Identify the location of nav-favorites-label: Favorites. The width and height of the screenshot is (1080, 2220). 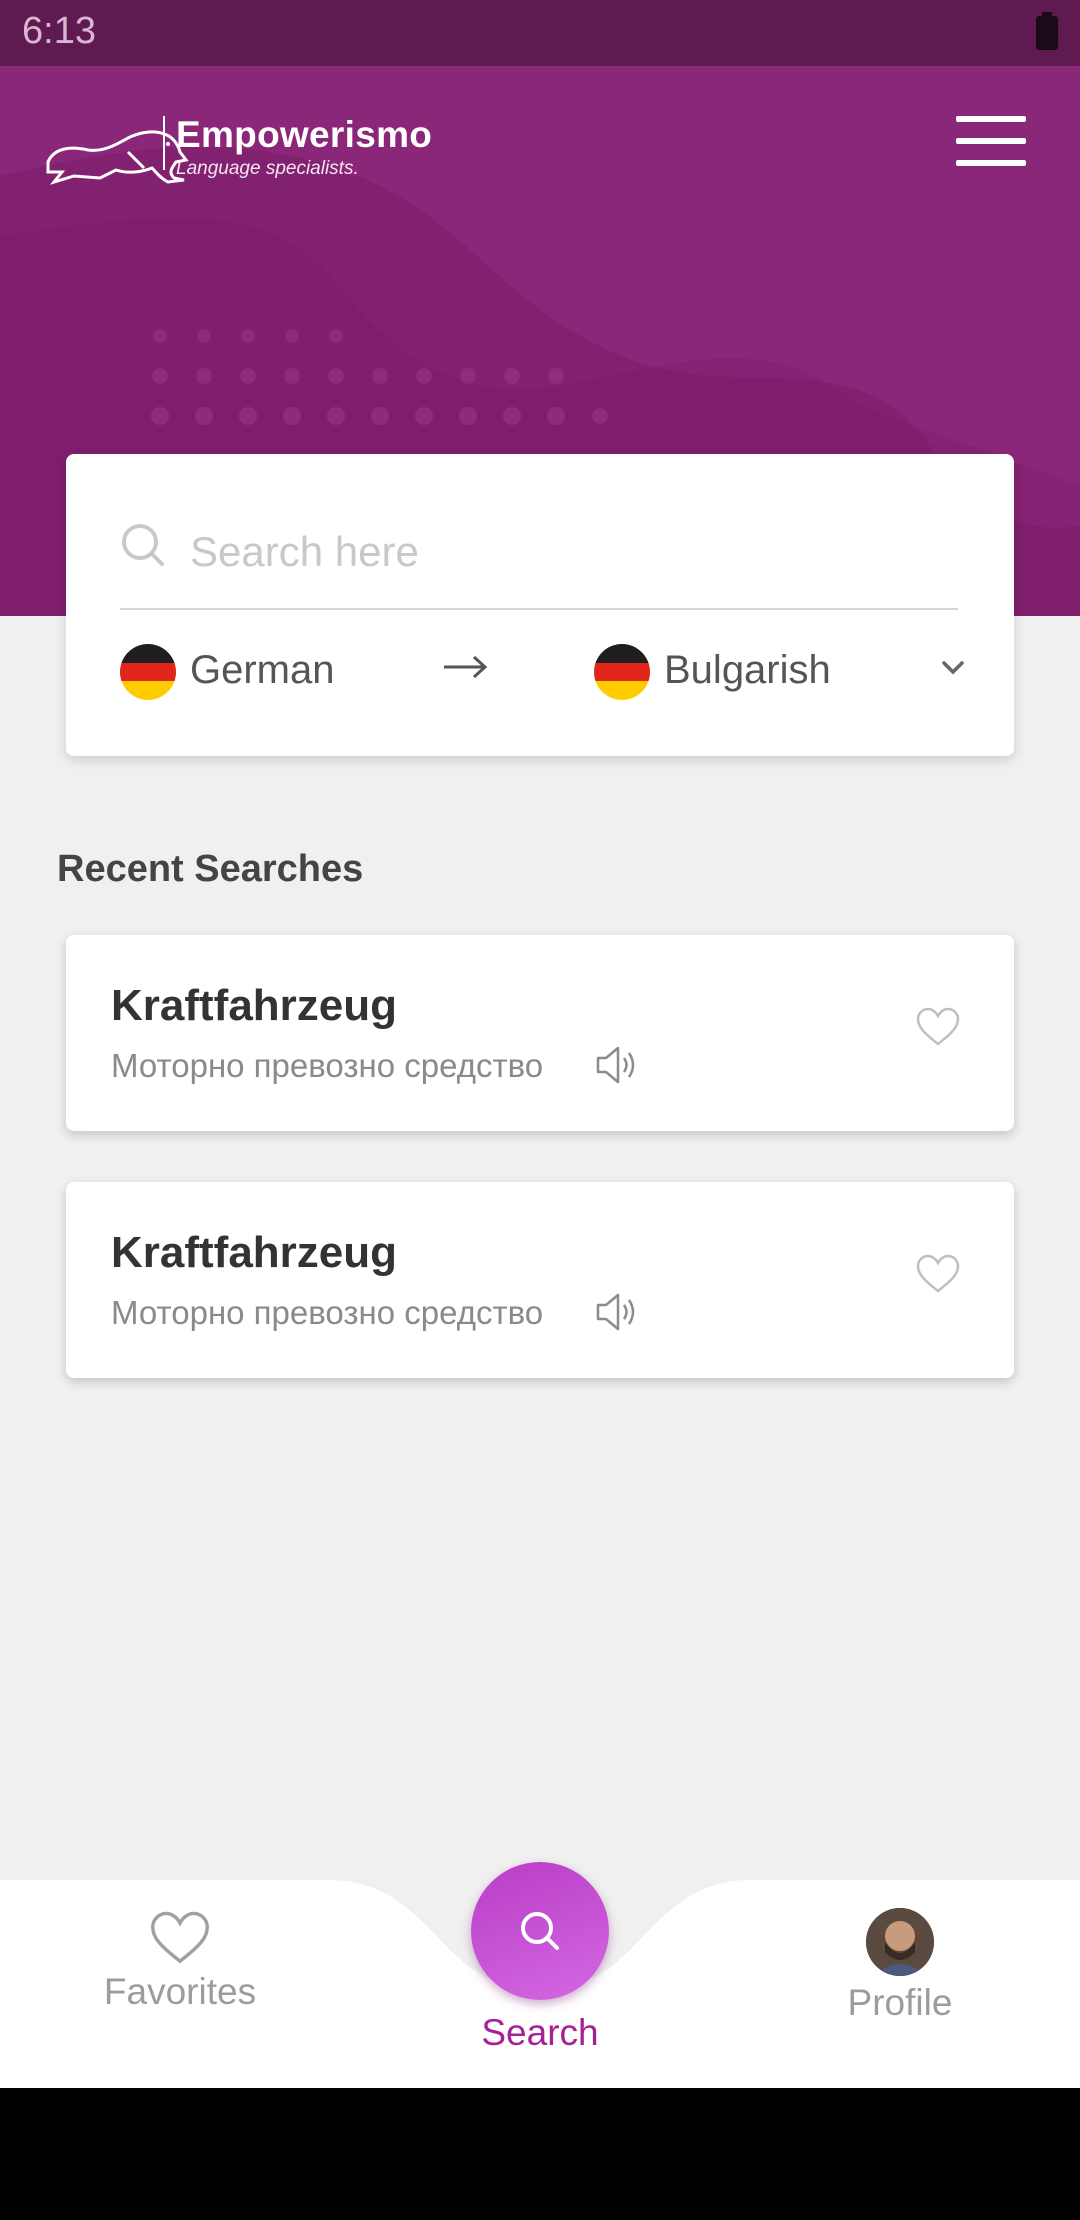
(180, 1991).